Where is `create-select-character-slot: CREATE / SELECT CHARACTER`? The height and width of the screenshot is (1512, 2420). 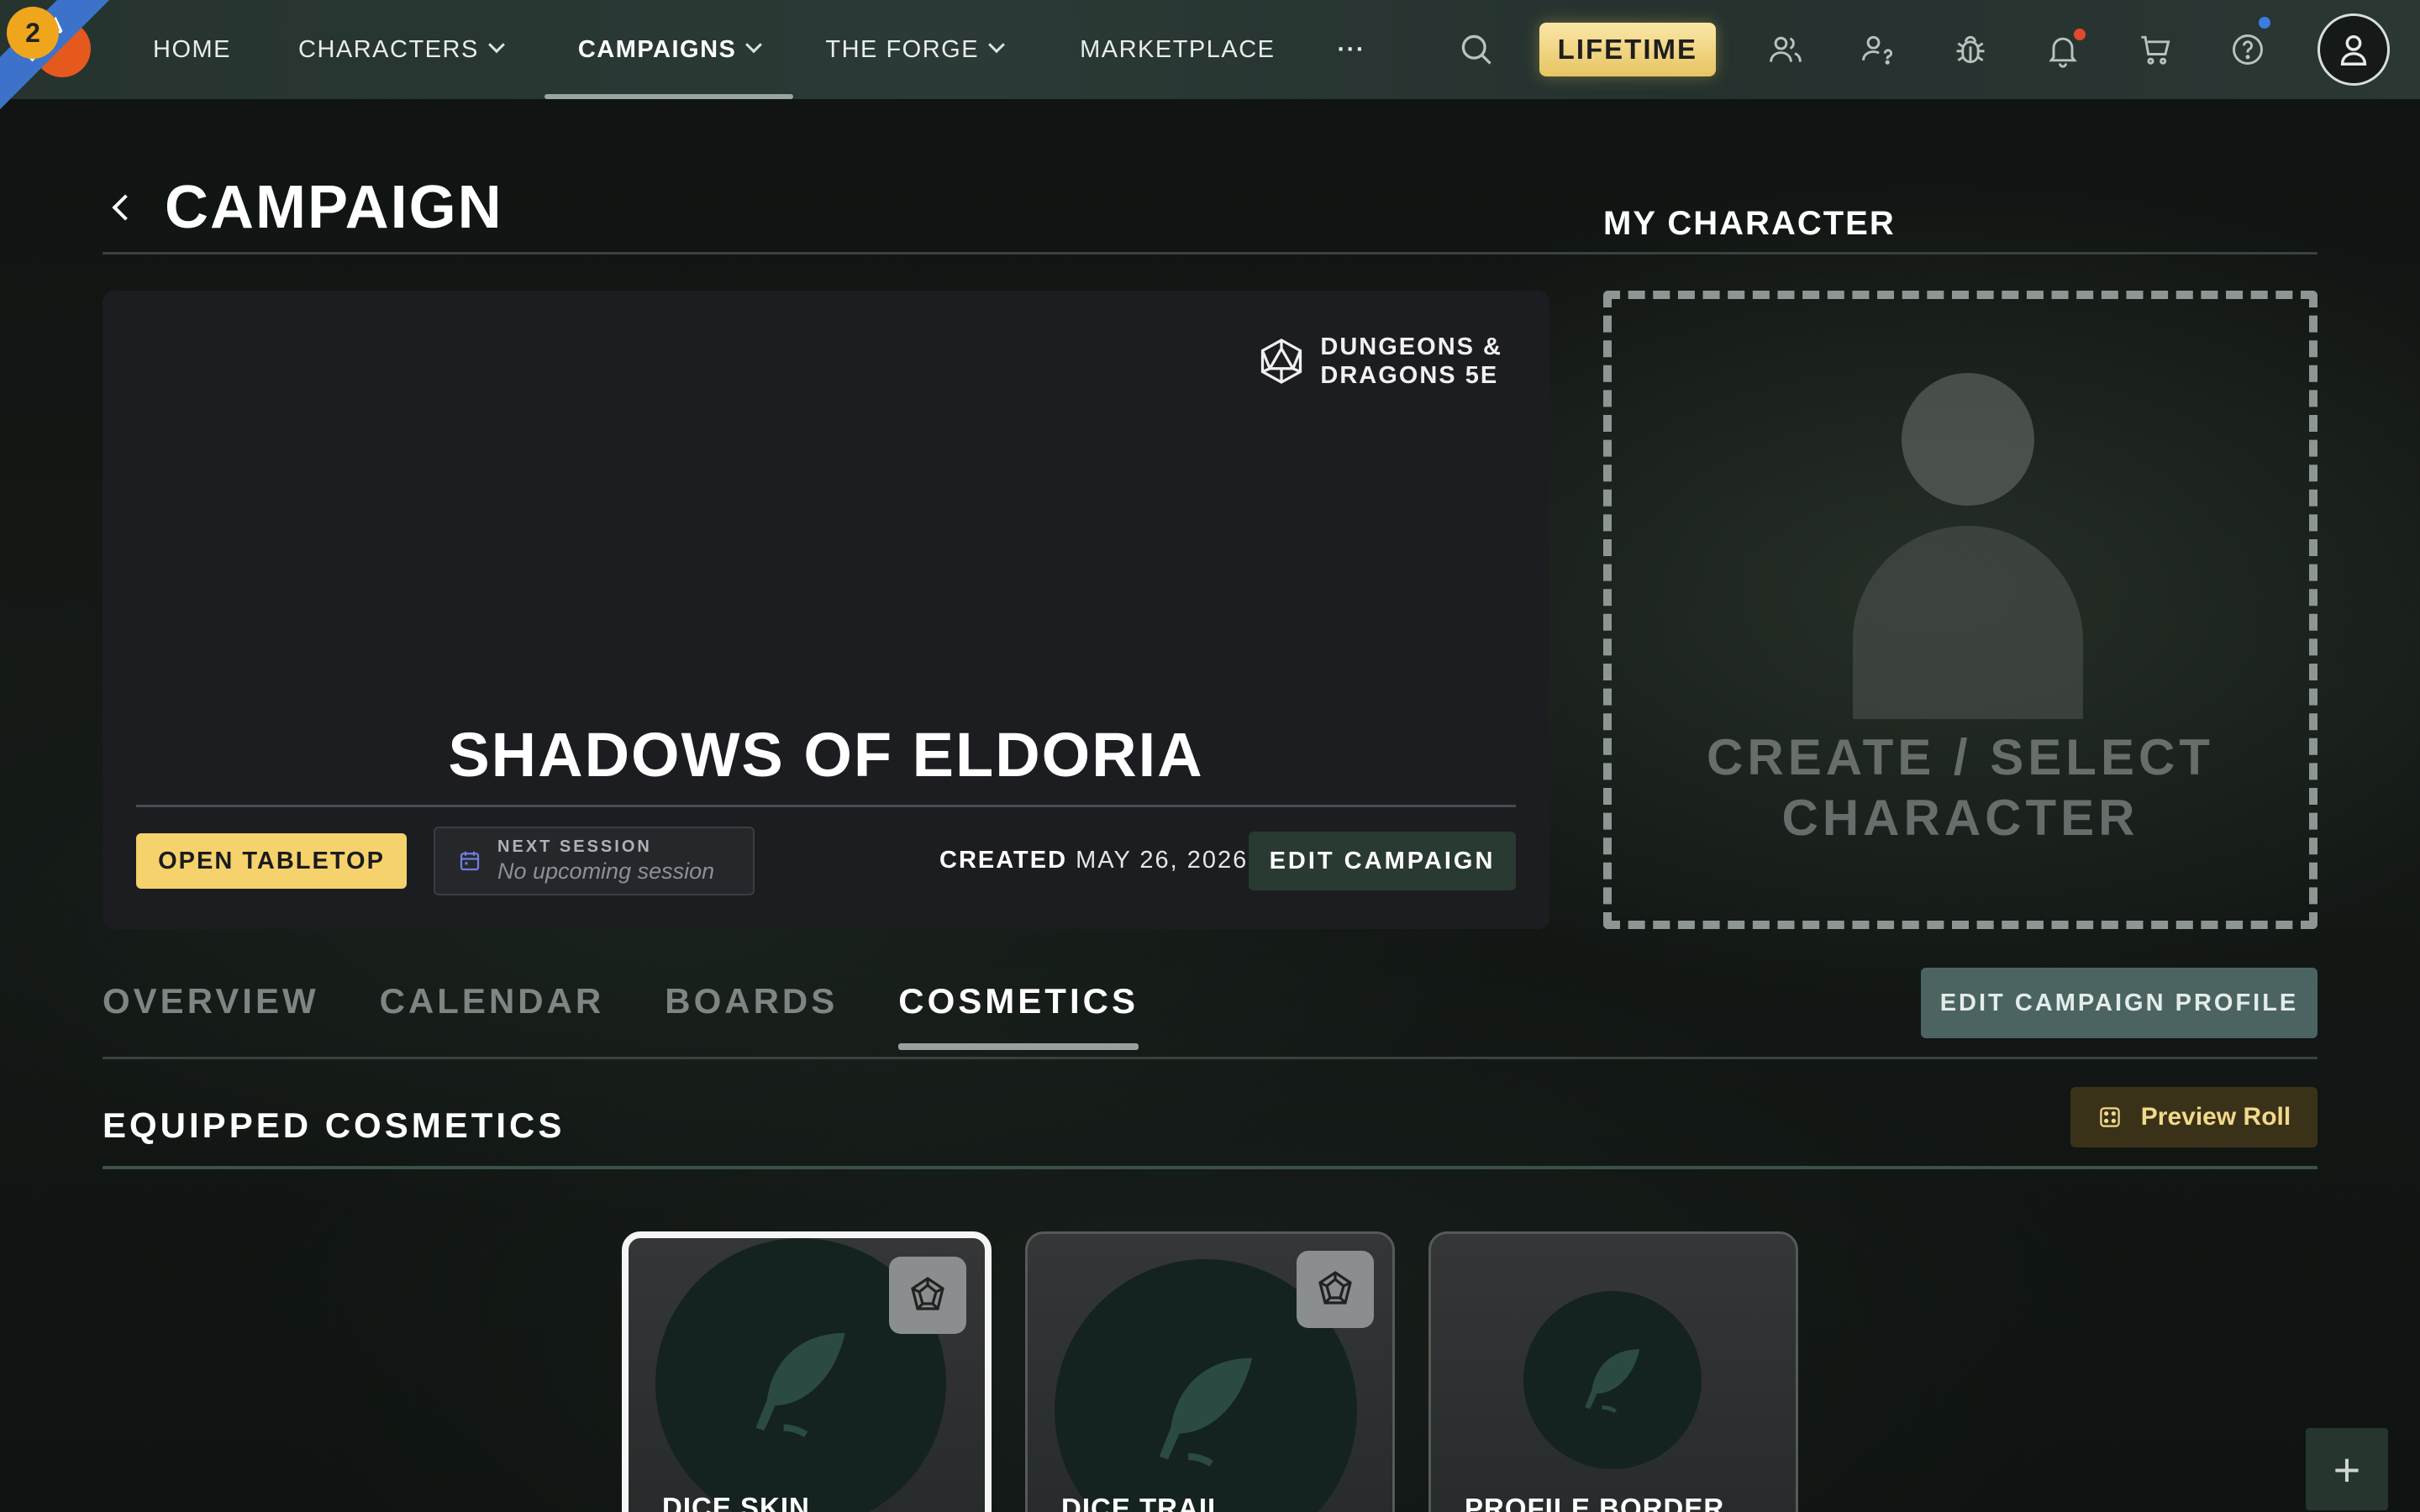
create-select-character-slot: CREATE / SELECT CHARACTER is located at coordinates (1960, 610).